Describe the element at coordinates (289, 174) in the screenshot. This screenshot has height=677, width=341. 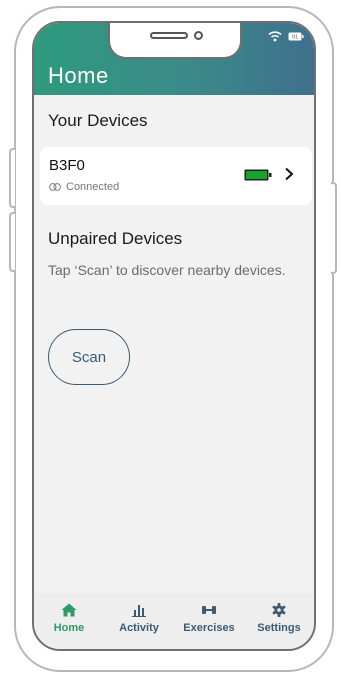
I see `chevron-right-icon` at that location.